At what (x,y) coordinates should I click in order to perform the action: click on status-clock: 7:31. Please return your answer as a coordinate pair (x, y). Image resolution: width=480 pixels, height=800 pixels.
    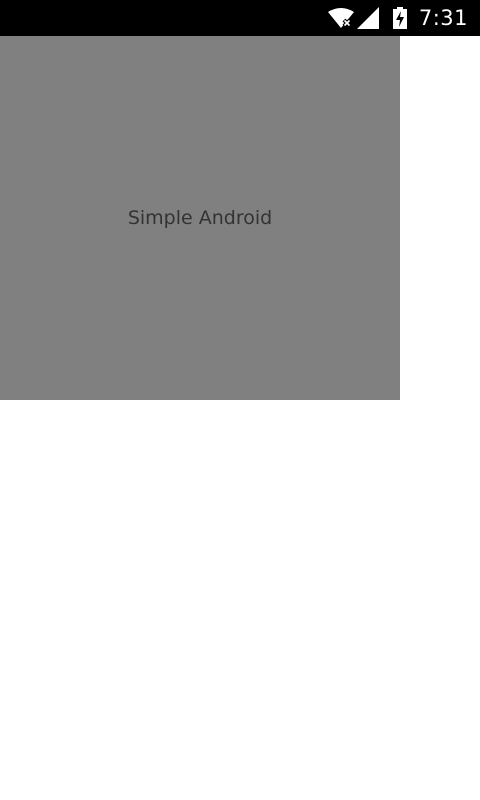
    Looking at the image, I should click on (443, 18).